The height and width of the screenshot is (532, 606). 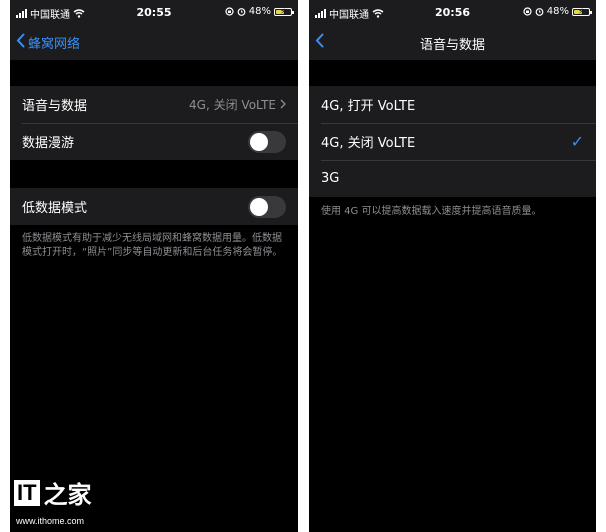 I want to click on low-data-row: 低数据模式, so click(x=154, y=206).